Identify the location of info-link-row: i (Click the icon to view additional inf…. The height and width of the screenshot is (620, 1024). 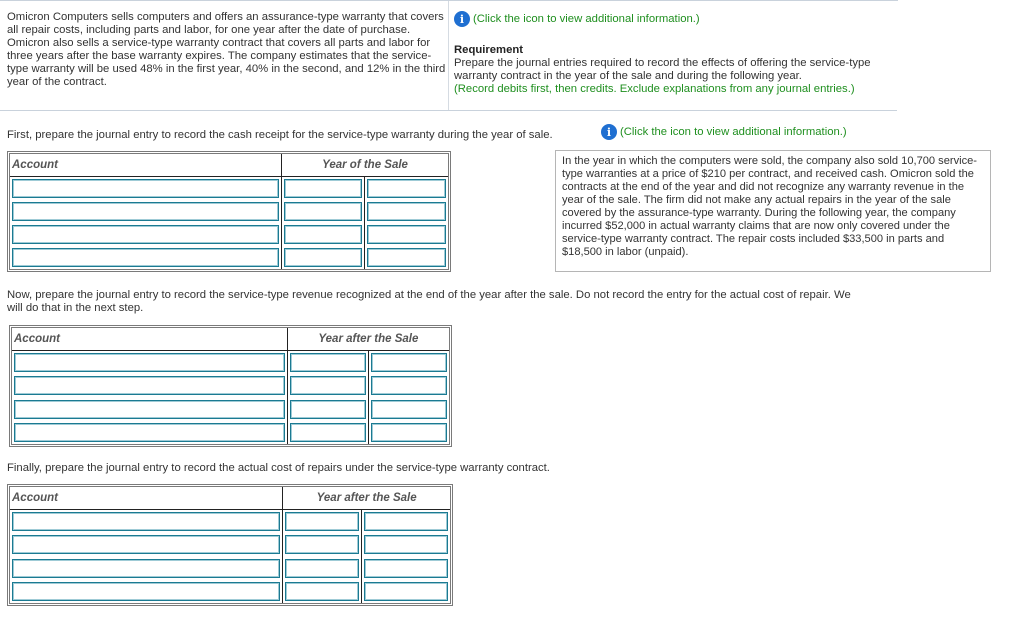
(679, 19).